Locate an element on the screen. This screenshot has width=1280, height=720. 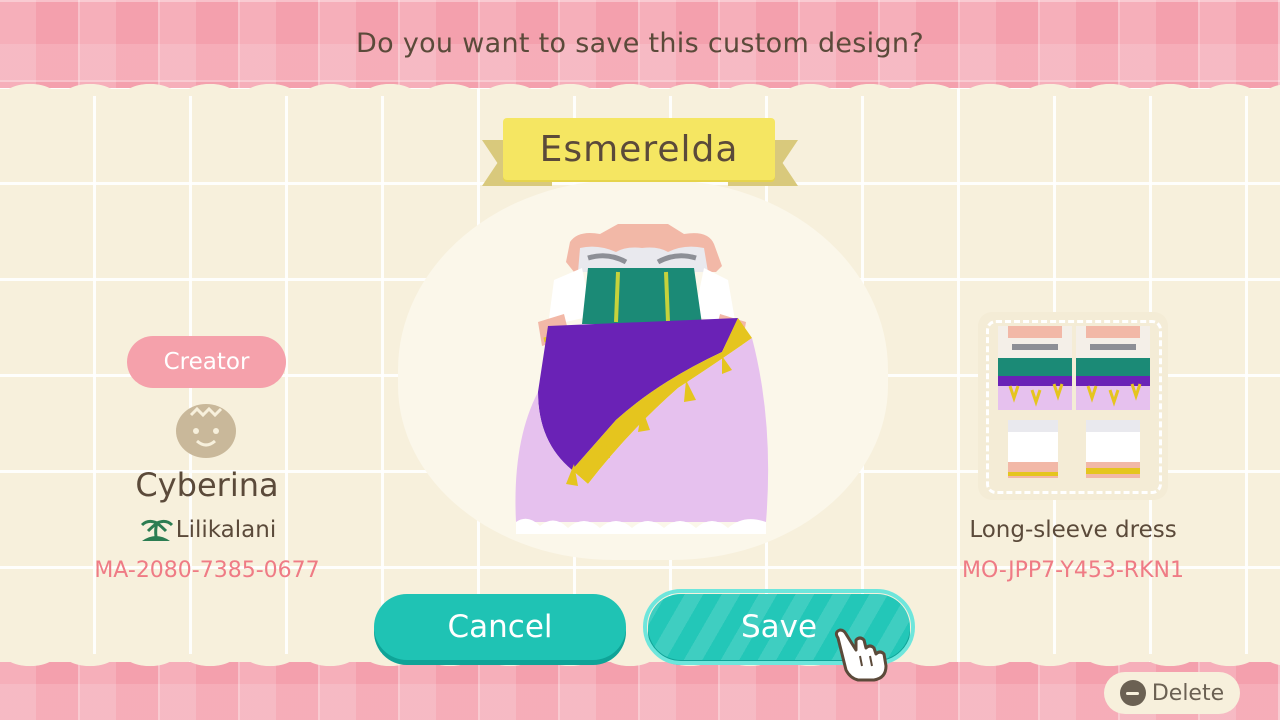
pattern-thumbnail is located at coordinates (1073, 406).